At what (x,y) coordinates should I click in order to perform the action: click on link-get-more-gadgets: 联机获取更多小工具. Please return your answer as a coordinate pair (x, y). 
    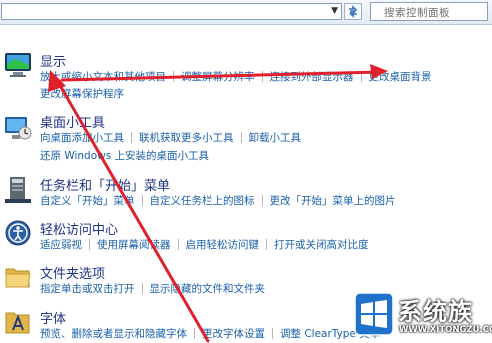
    Looking at the image, I should click on (186, 138).